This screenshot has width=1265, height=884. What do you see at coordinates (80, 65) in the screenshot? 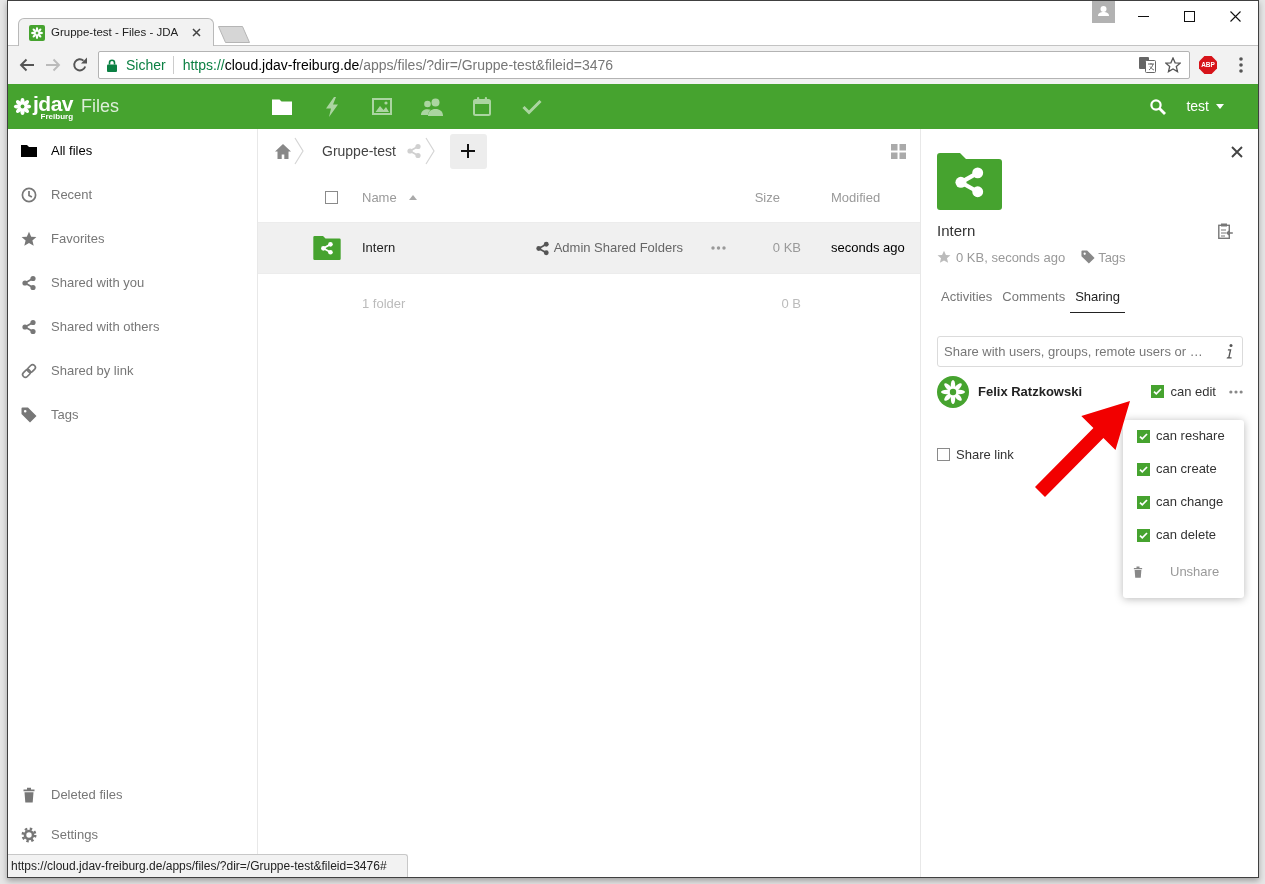
I see `reload-icon` at bounding box center [80, 65].